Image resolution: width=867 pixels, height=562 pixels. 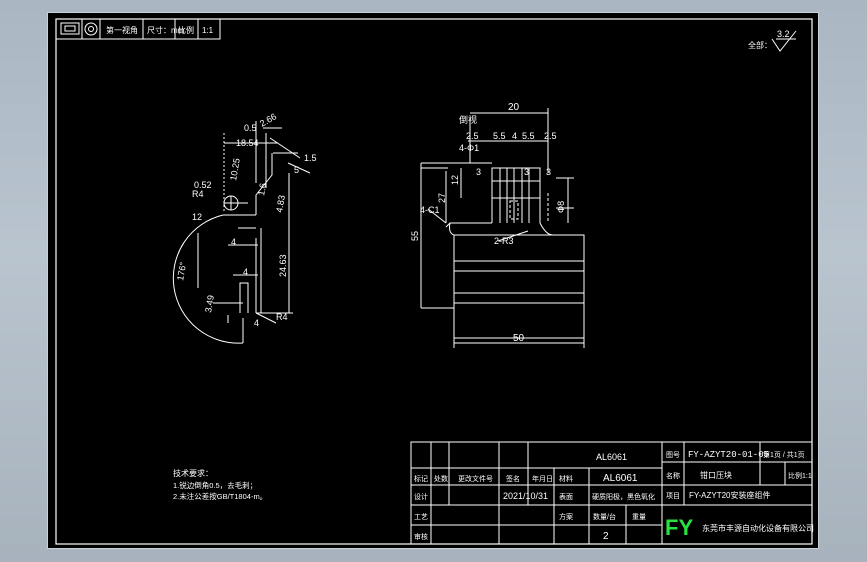 I want to click on tb-part-name: 钳口压块, so click(x=716, y=475).